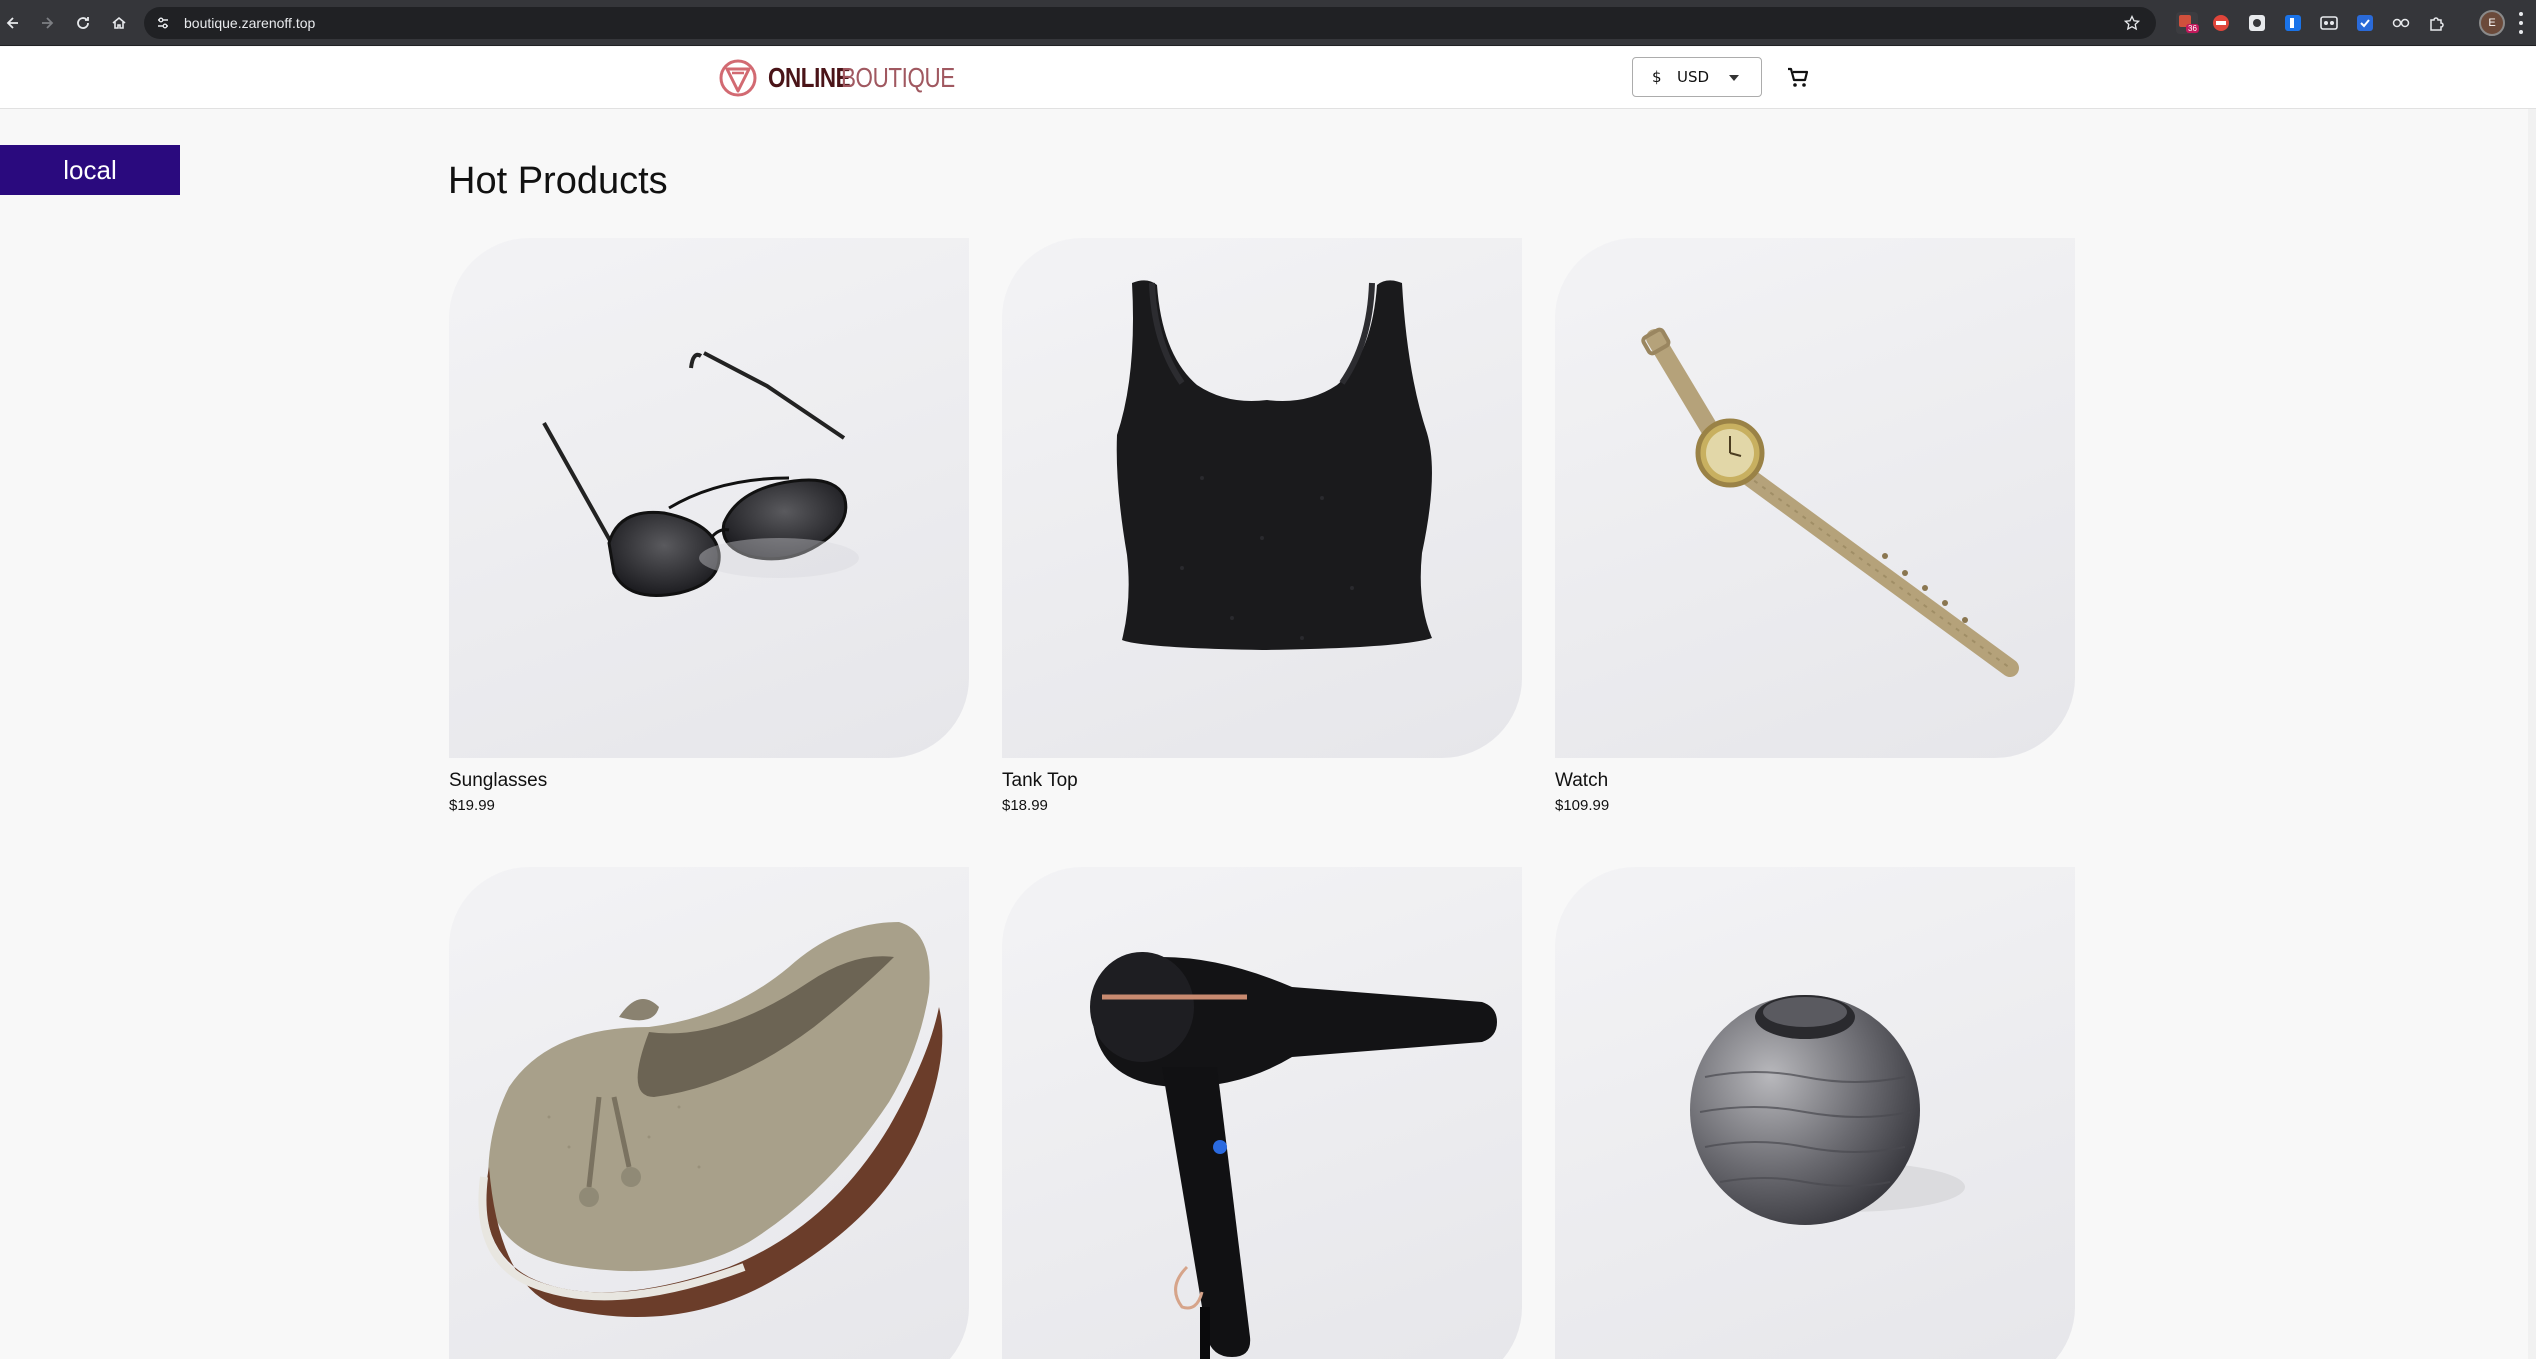 Image resolution: width=2536 pixels, height=1359 pixels. I want to click on candle-holder-icon, so click(1827, 1110).